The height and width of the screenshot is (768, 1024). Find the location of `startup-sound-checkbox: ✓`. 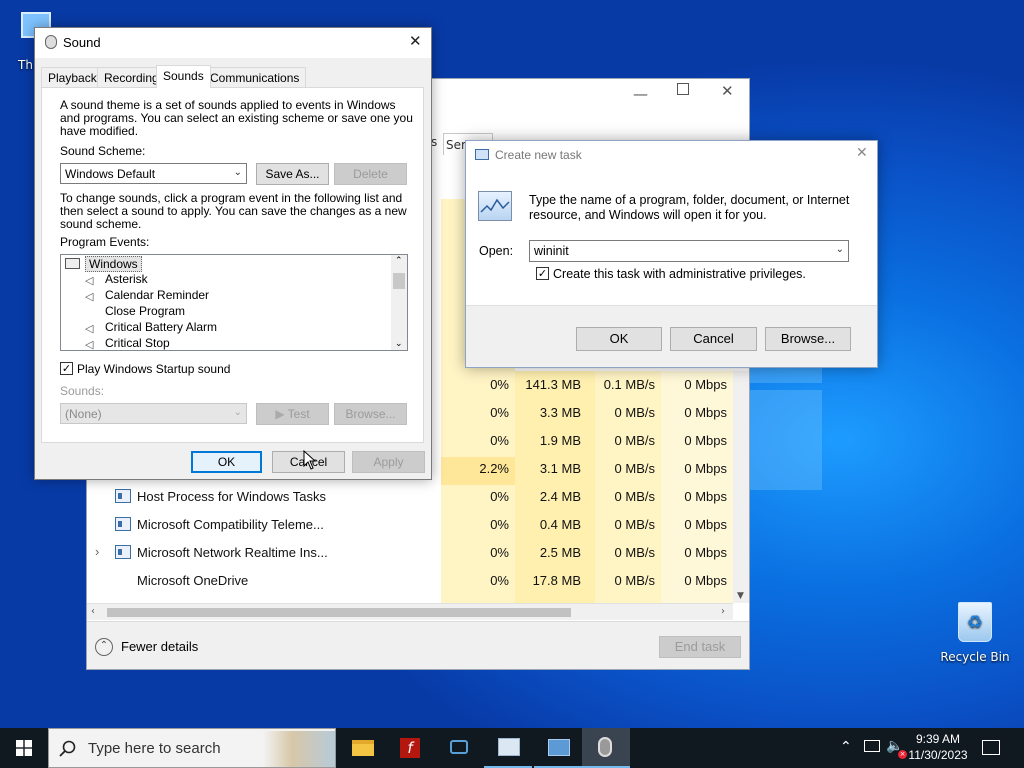

startup-sound-checkbox: ✓ is located at coordinates (66, 368).